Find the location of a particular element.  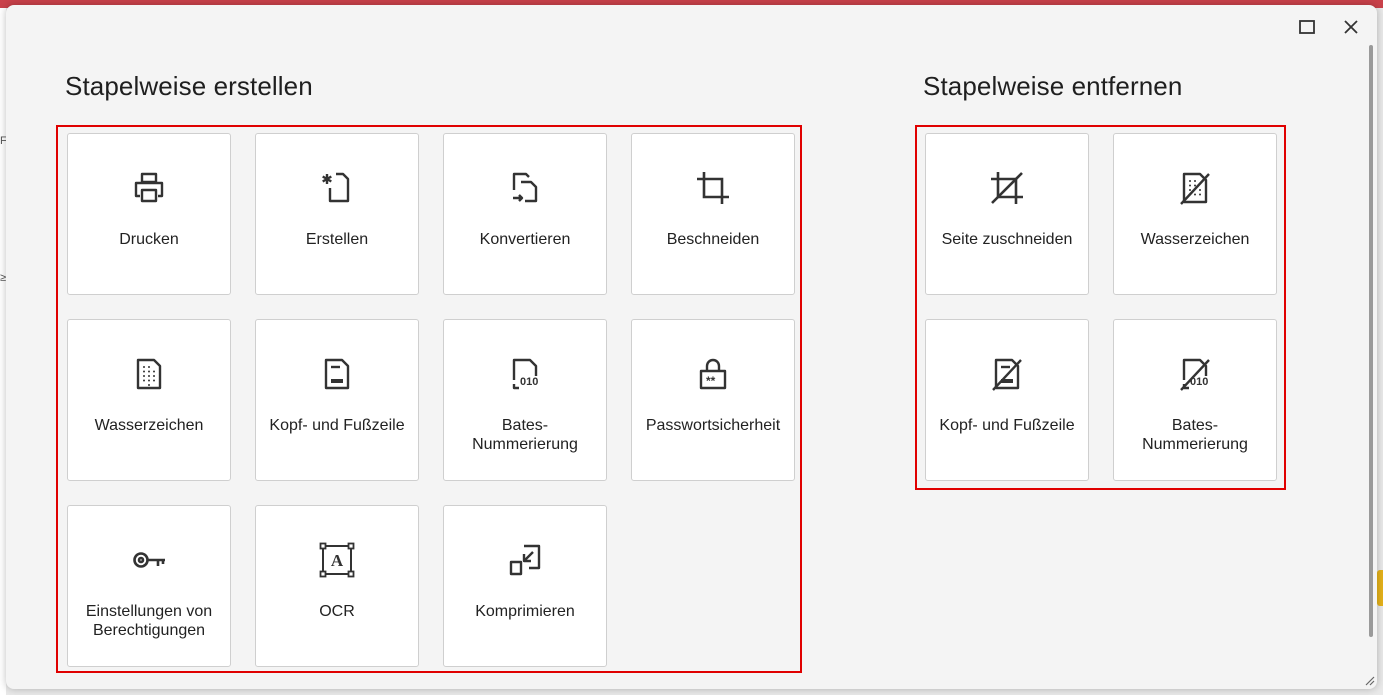

tool-label: Einstellungen von Berechtigungen is located at coordinates (149, 621).